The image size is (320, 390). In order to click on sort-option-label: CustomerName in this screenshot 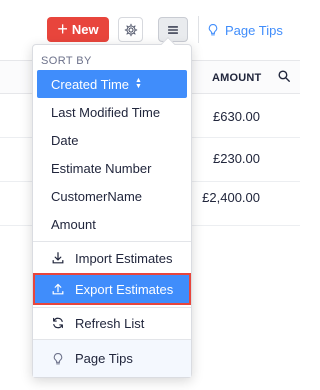, I will do `click(97, 196)`.